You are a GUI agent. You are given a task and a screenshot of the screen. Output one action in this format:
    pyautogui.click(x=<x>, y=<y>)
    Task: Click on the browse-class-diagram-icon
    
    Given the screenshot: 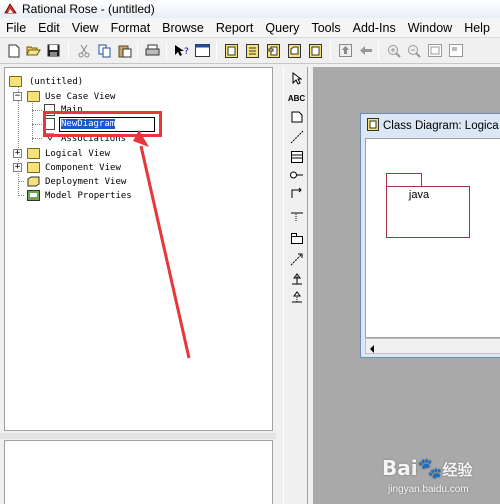 What is the action you would take?
    pyautogui.click(x=231, y=50)
    